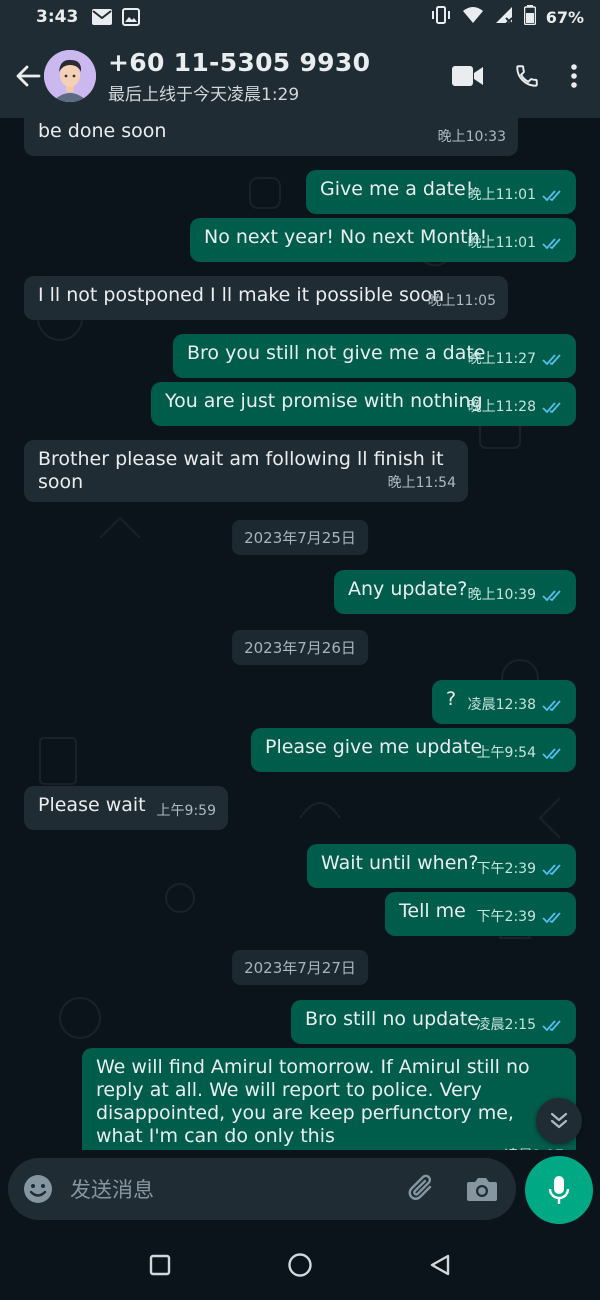 This screenshot has width=600, height=1300. I want to click on more-options-button, so click(574, 76).